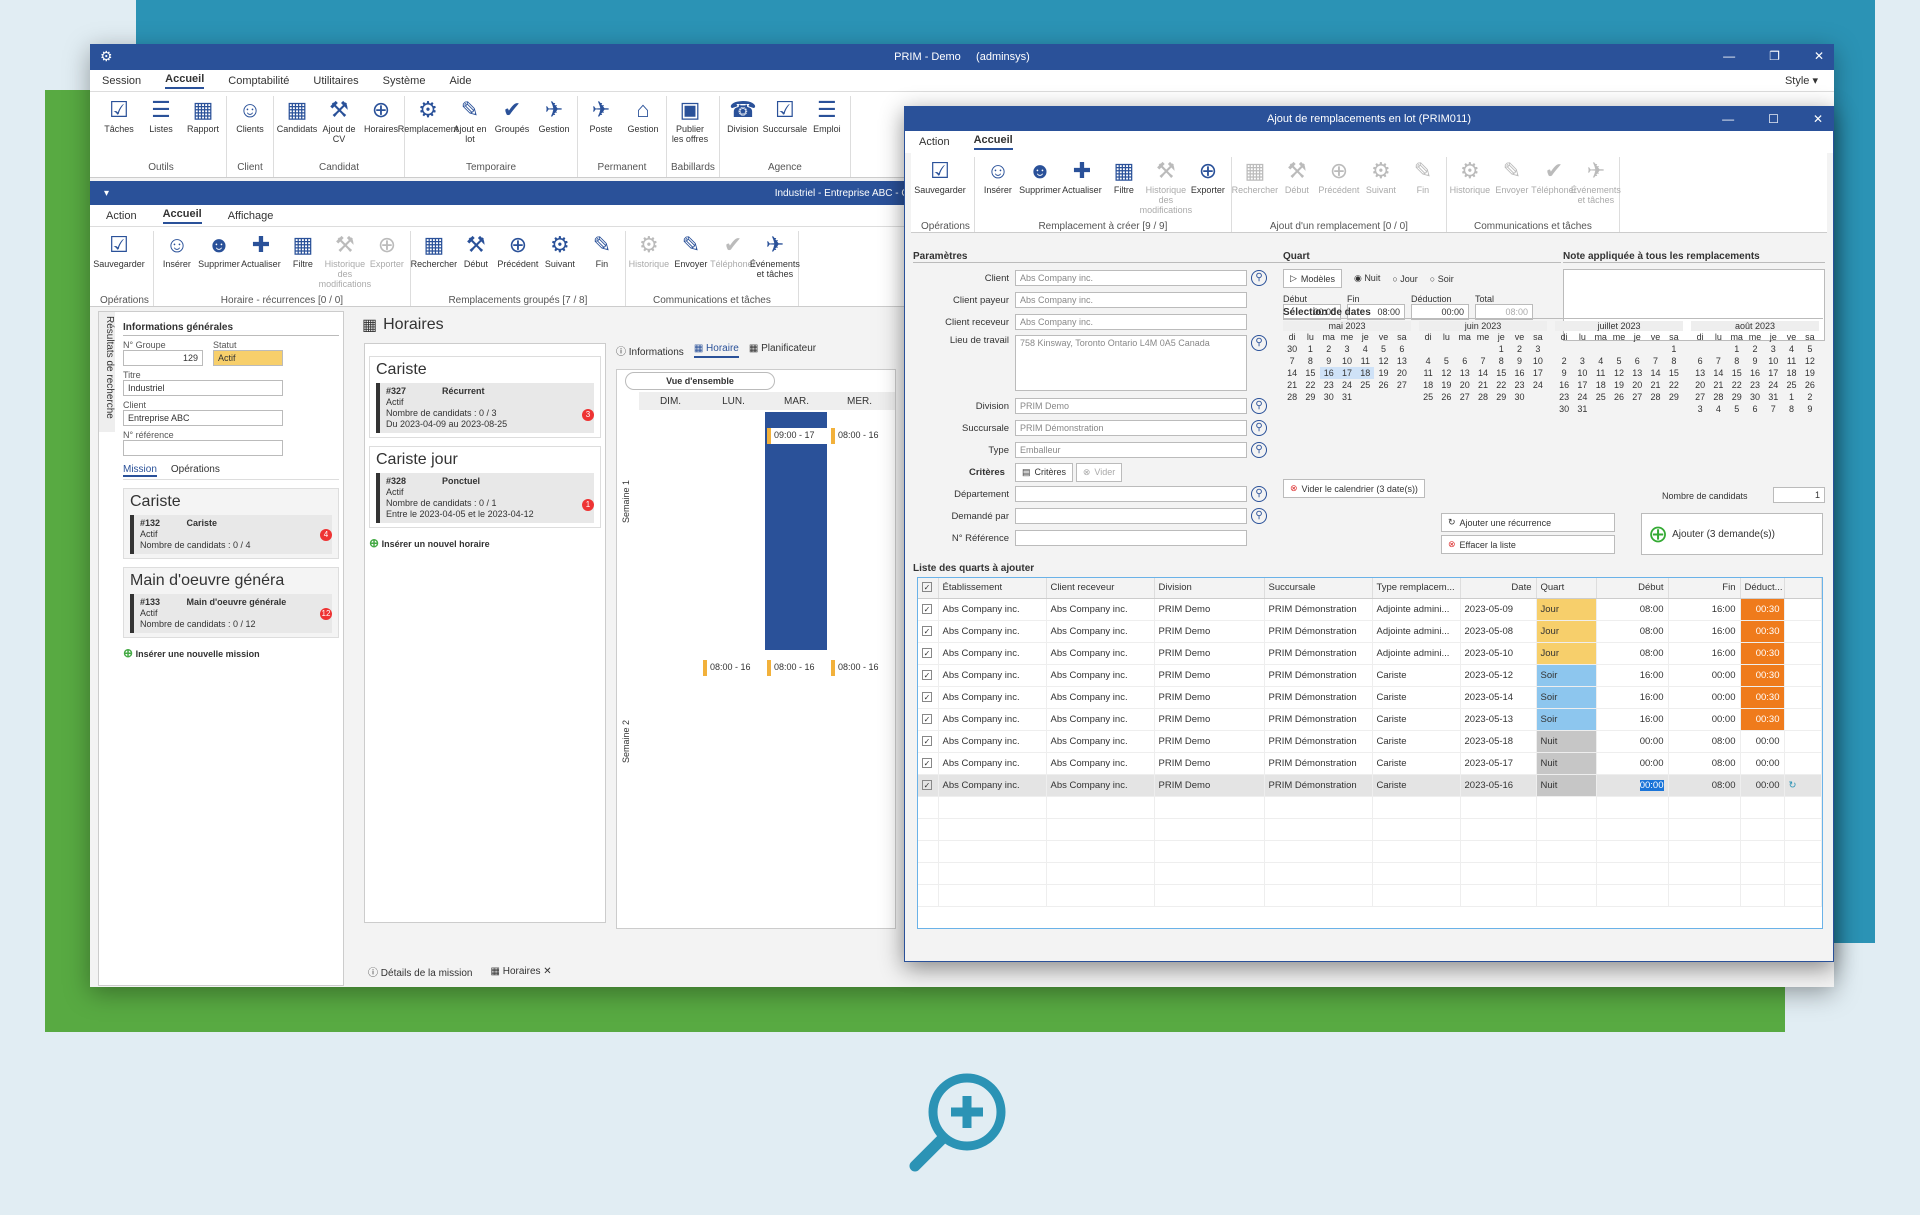 The height and width of the screenshot is (1215, 1920). I want to click on day-cell: 19, so click(1619, 385).